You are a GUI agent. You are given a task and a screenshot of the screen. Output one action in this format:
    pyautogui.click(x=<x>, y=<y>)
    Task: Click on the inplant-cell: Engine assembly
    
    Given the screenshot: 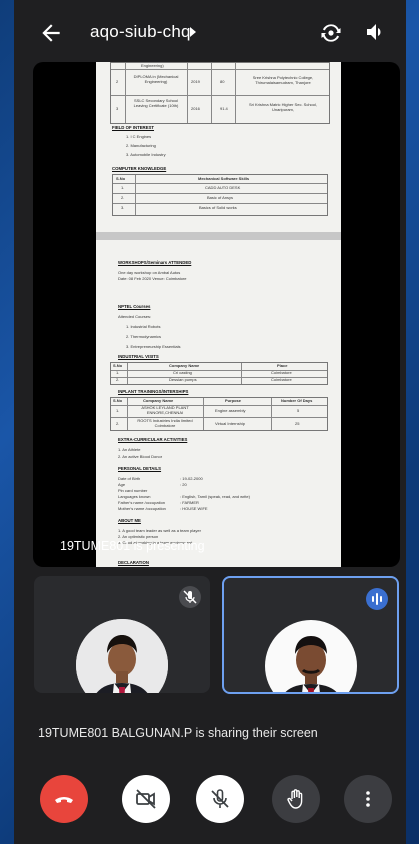 What is the action you would take?
    pyautogui.click(x=230, y=410)
    